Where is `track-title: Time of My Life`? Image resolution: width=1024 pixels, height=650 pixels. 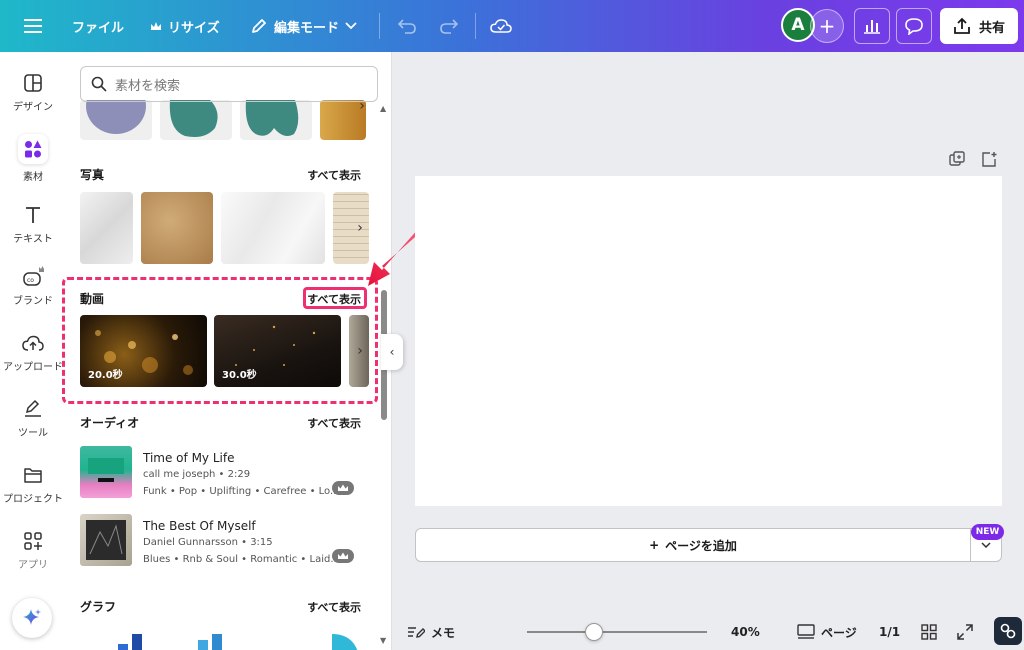
track-title: Time of My Life is located at coordinates (189, 458).